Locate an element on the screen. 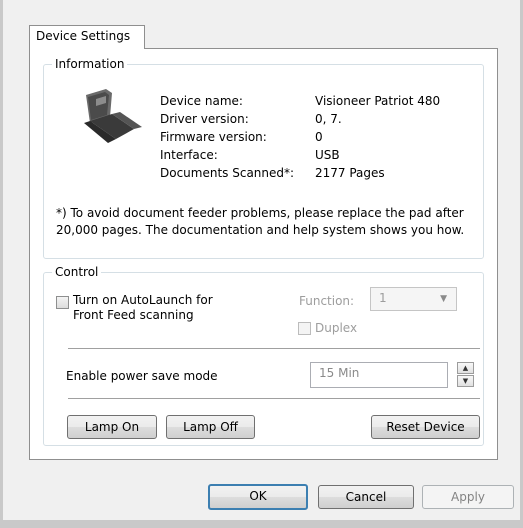  autolaunch-checkbox is located at coordinates (62, 302).